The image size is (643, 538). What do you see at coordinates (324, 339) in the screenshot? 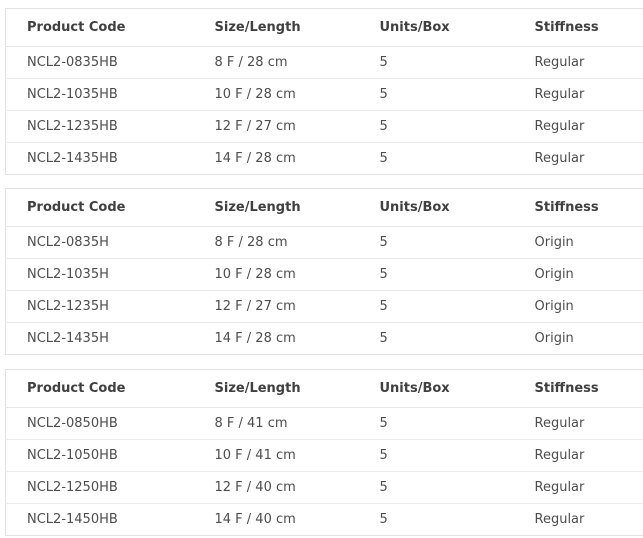
I see `table-row: NCL2-1435H 14 F / 28 cm 5 Origin` at bounding box center [324, 339].